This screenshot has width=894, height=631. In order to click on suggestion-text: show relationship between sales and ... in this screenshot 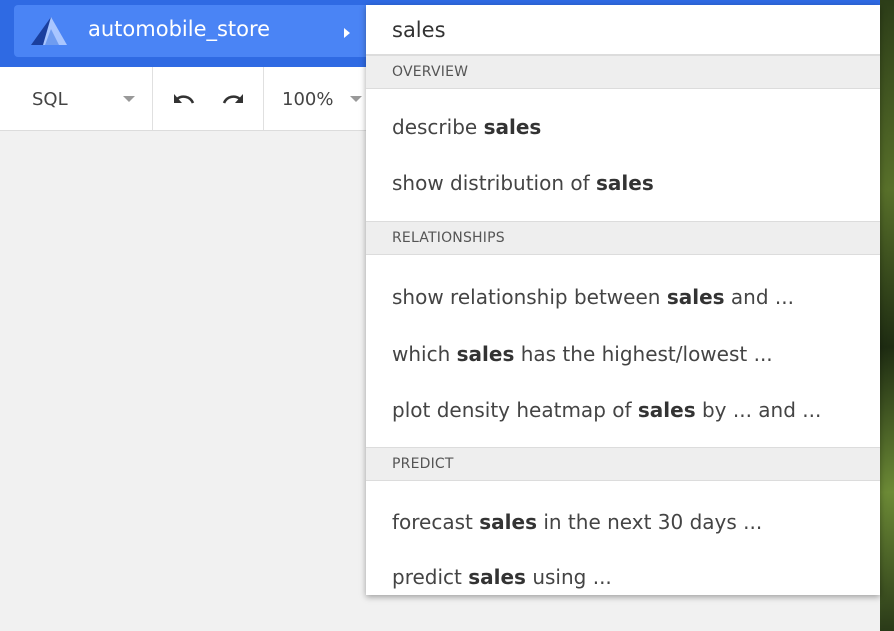, I will do `click(593, 297)`.